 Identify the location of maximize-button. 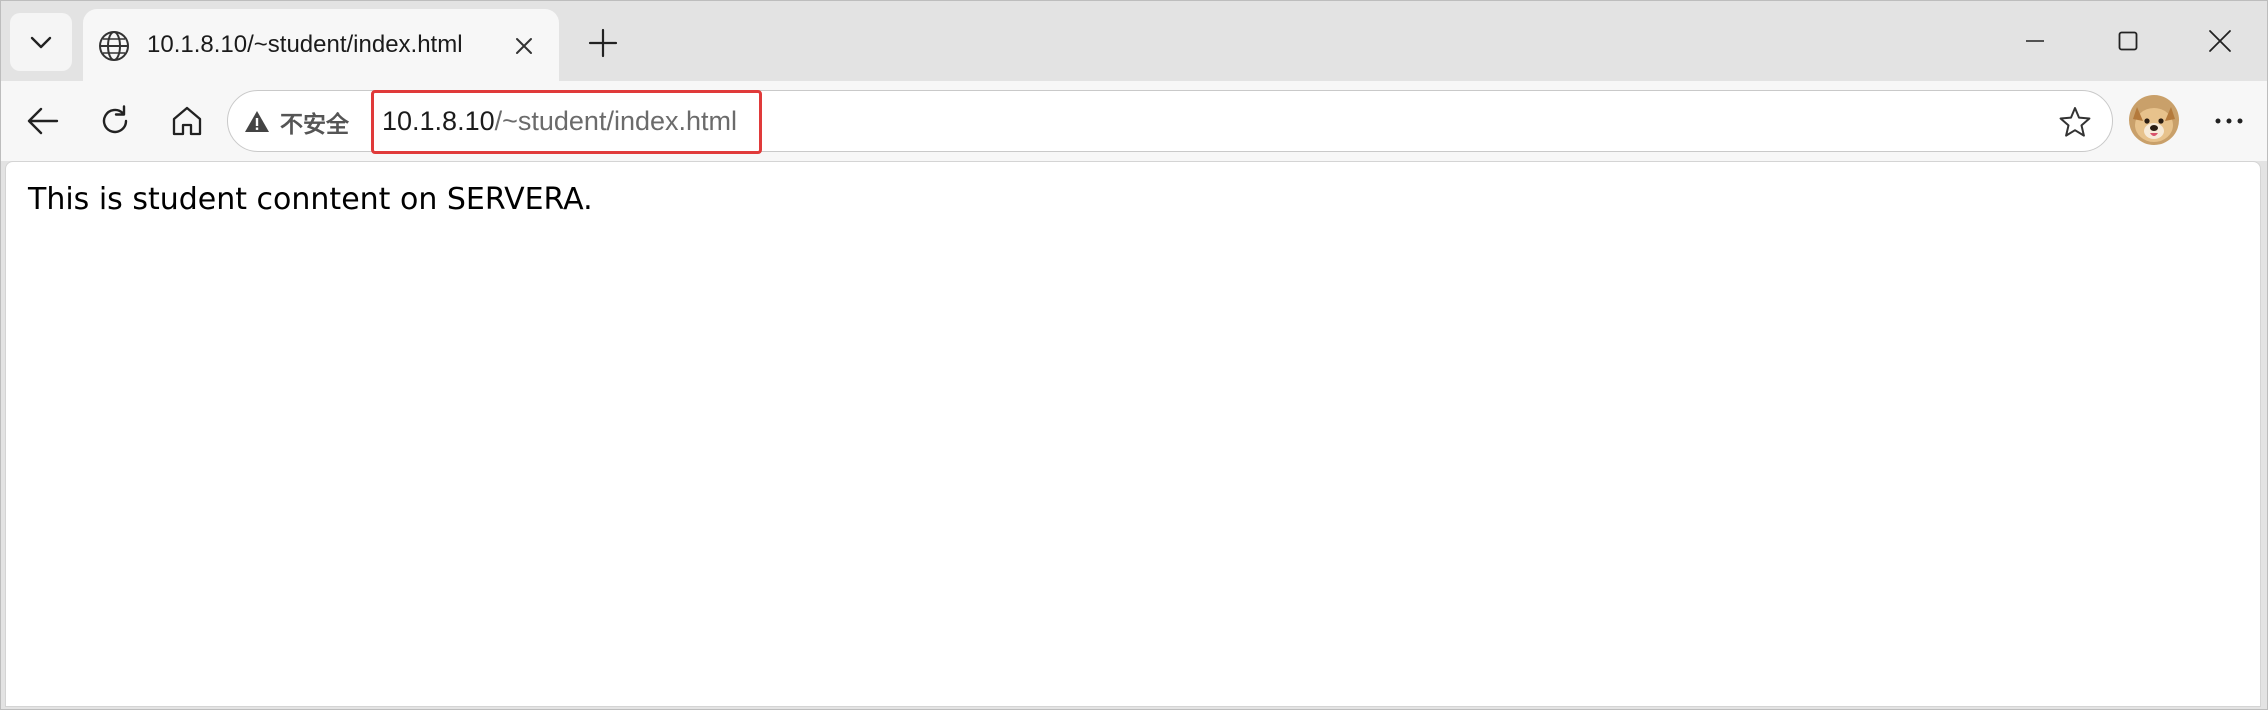
(2128, 41).